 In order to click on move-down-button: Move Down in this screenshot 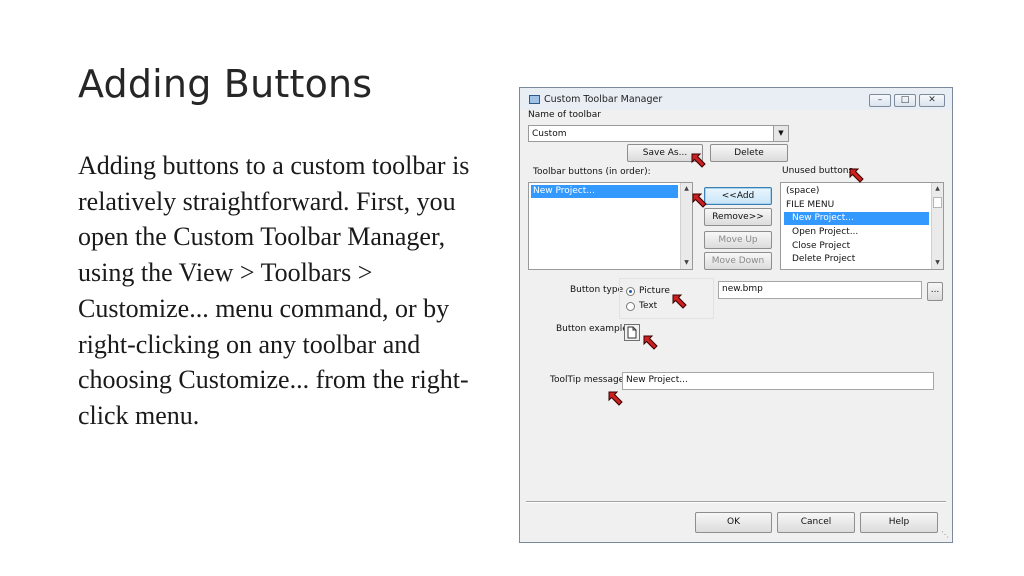, I will do `click(738, 261)`.